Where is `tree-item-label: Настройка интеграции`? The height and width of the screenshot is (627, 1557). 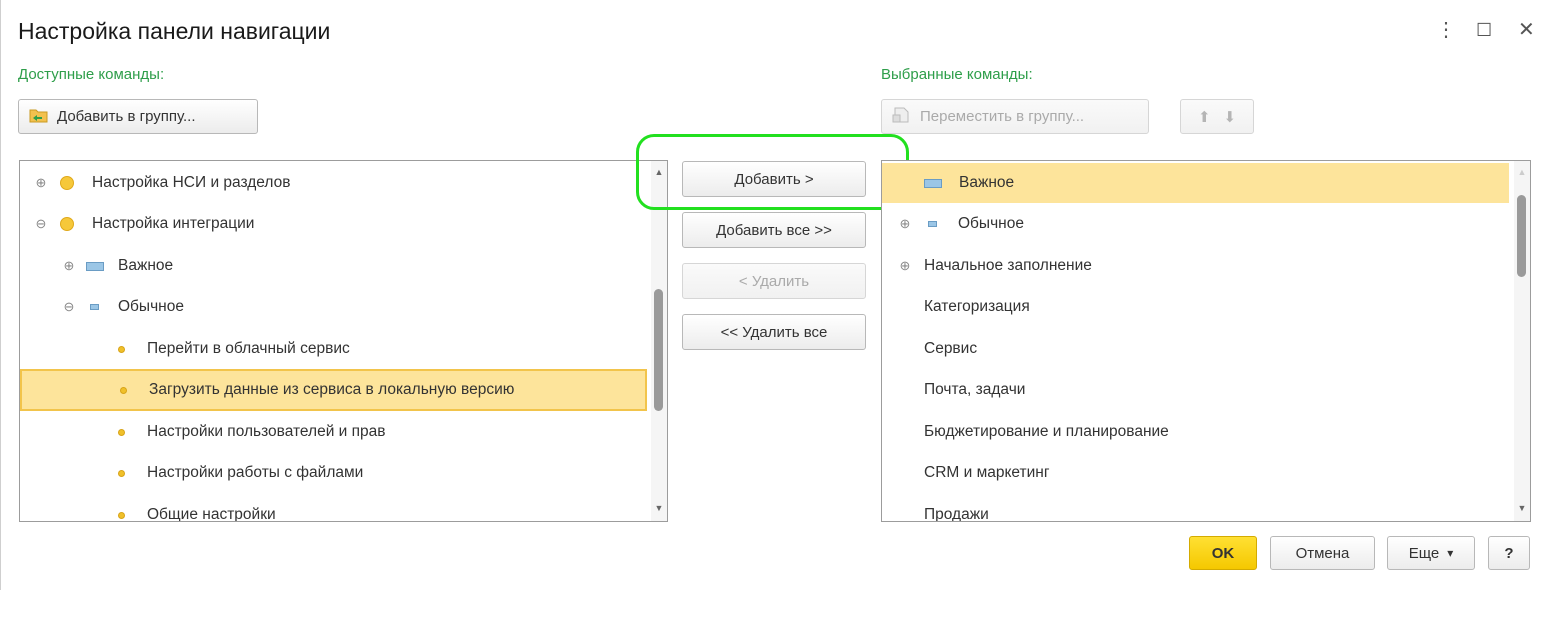 tree-item-label: Настройка интеграции is located at coordinates (173, 223).